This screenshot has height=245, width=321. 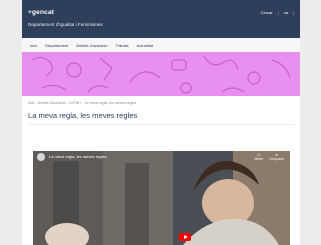 I want to click on language-link: ca, so click(x=286, y=12).